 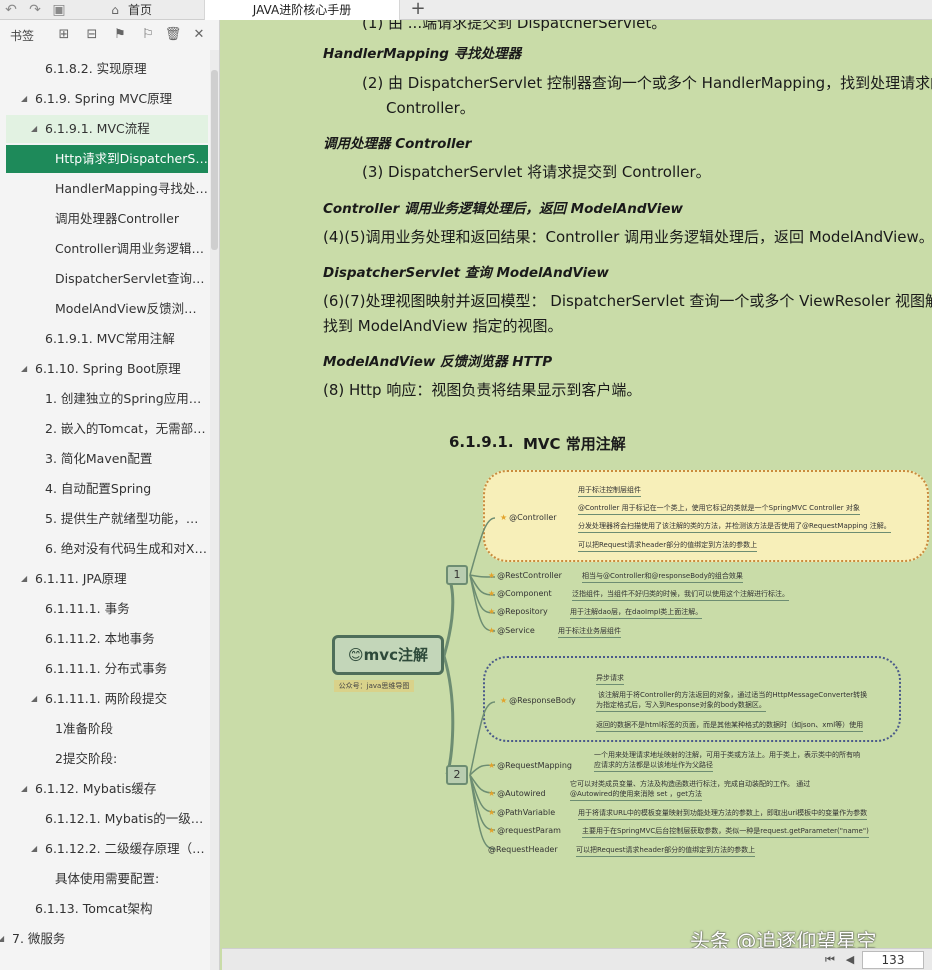 I want to click on tab-home-label: 首页, so click(x=140, y=10).